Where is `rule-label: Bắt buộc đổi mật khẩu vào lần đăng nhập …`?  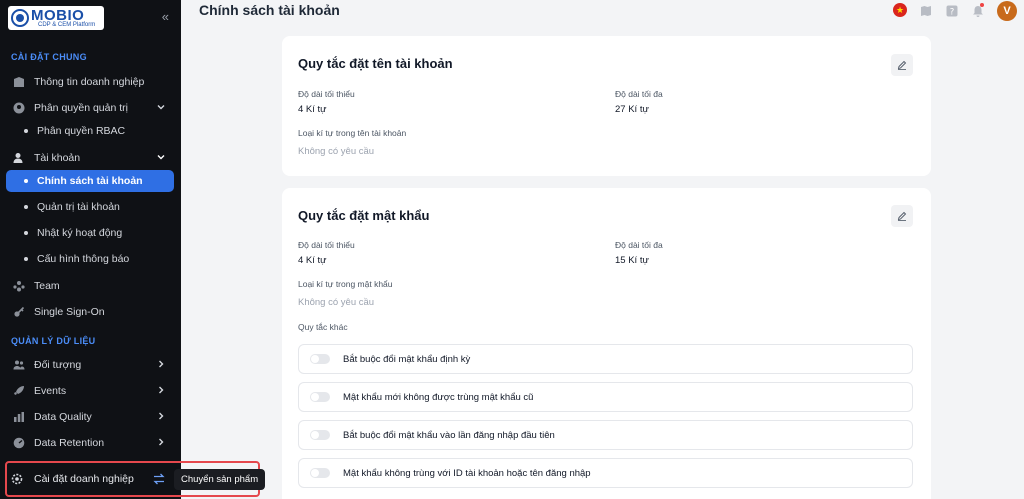
rule-label: Bắt buộc đổi mật khẩu vào lần đăng nhập … is located at coordinates (449, 435).